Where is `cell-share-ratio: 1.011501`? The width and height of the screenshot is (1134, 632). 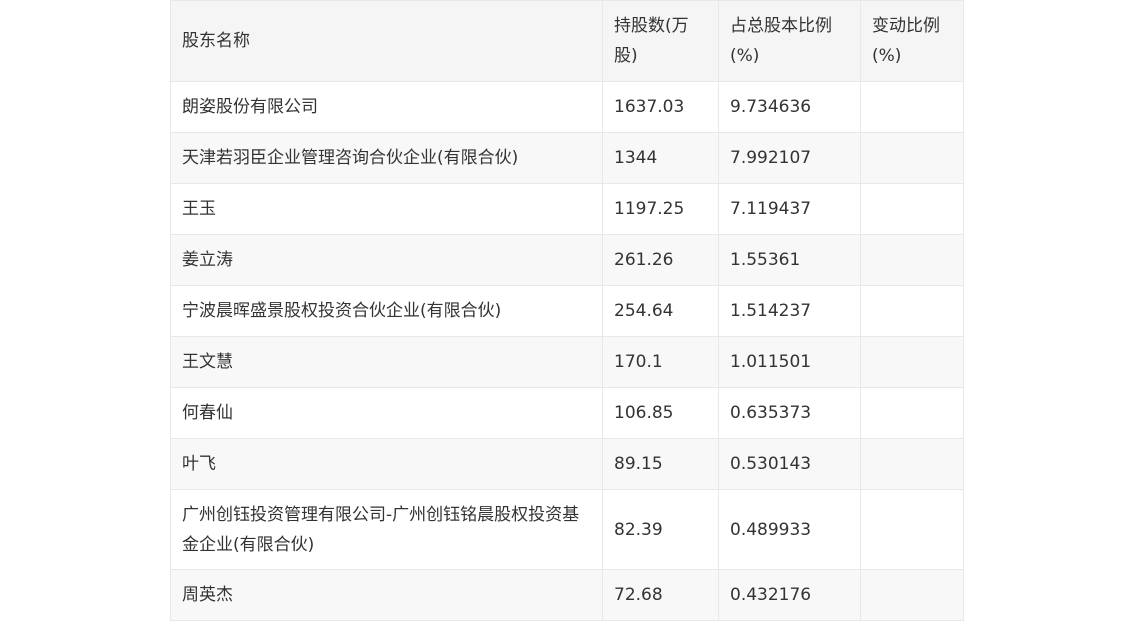
cell-share-ratio: 1.011501 is located at coordinates (789, 362).